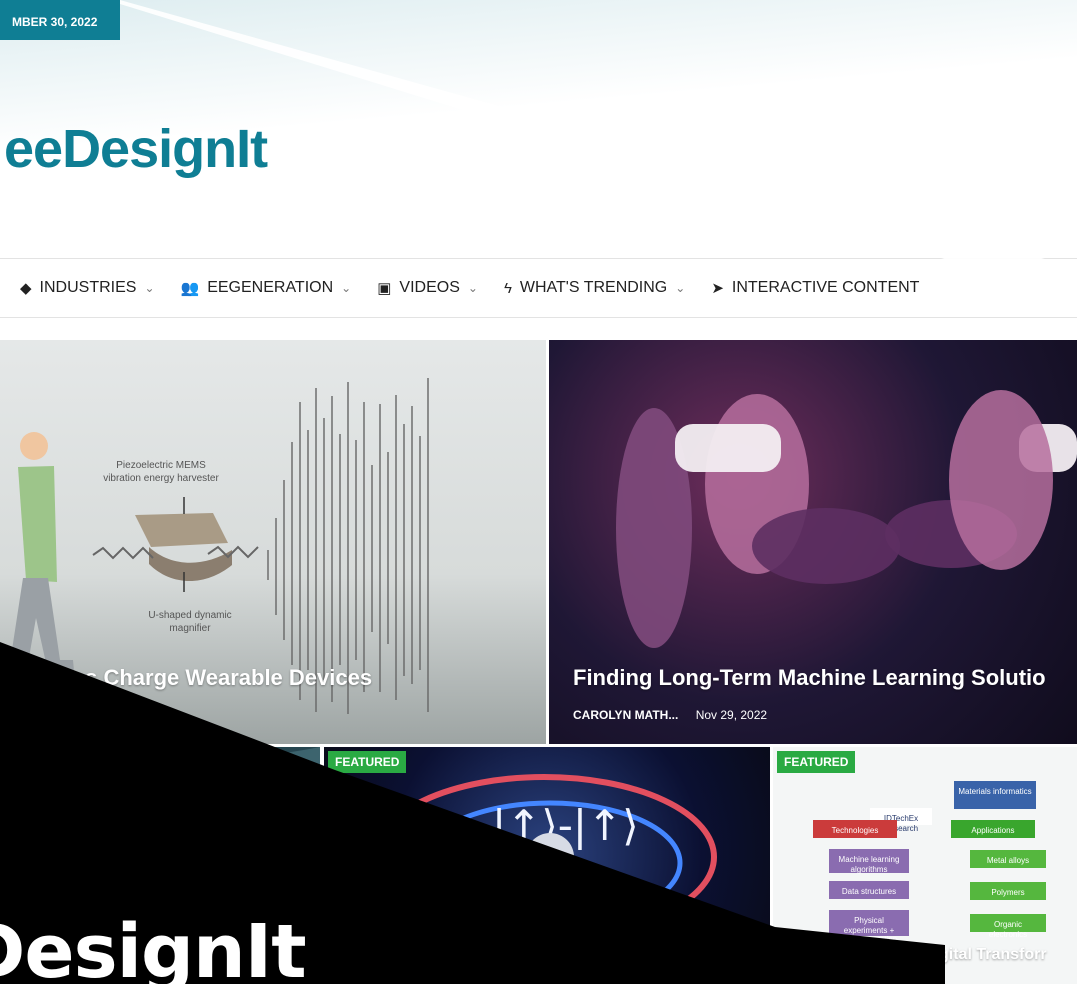  I want to click on featured-article-card: |↑⟩-|↑⟩ FEATURED, so click(547, 865).